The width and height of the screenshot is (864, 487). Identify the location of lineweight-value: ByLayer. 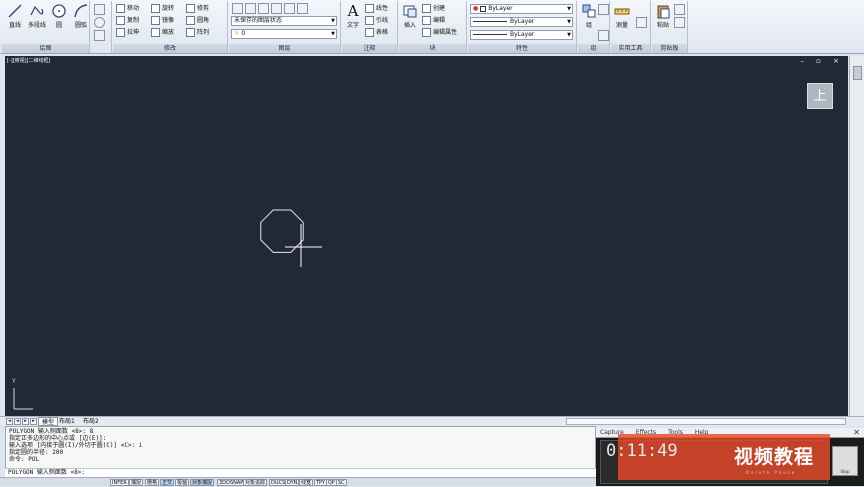
(522, 34).